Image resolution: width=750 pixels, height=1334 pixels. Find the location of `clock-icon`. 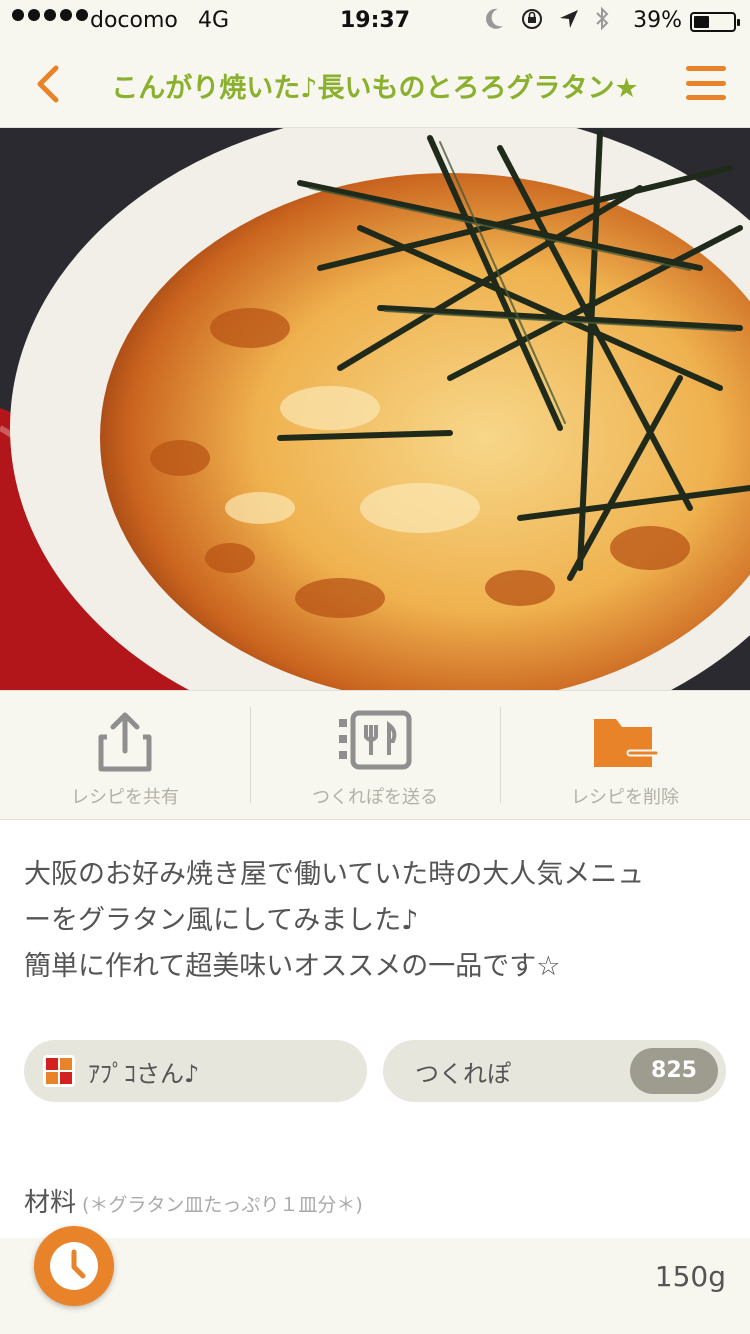

clock-icon is located at coordinates (74, 1266).